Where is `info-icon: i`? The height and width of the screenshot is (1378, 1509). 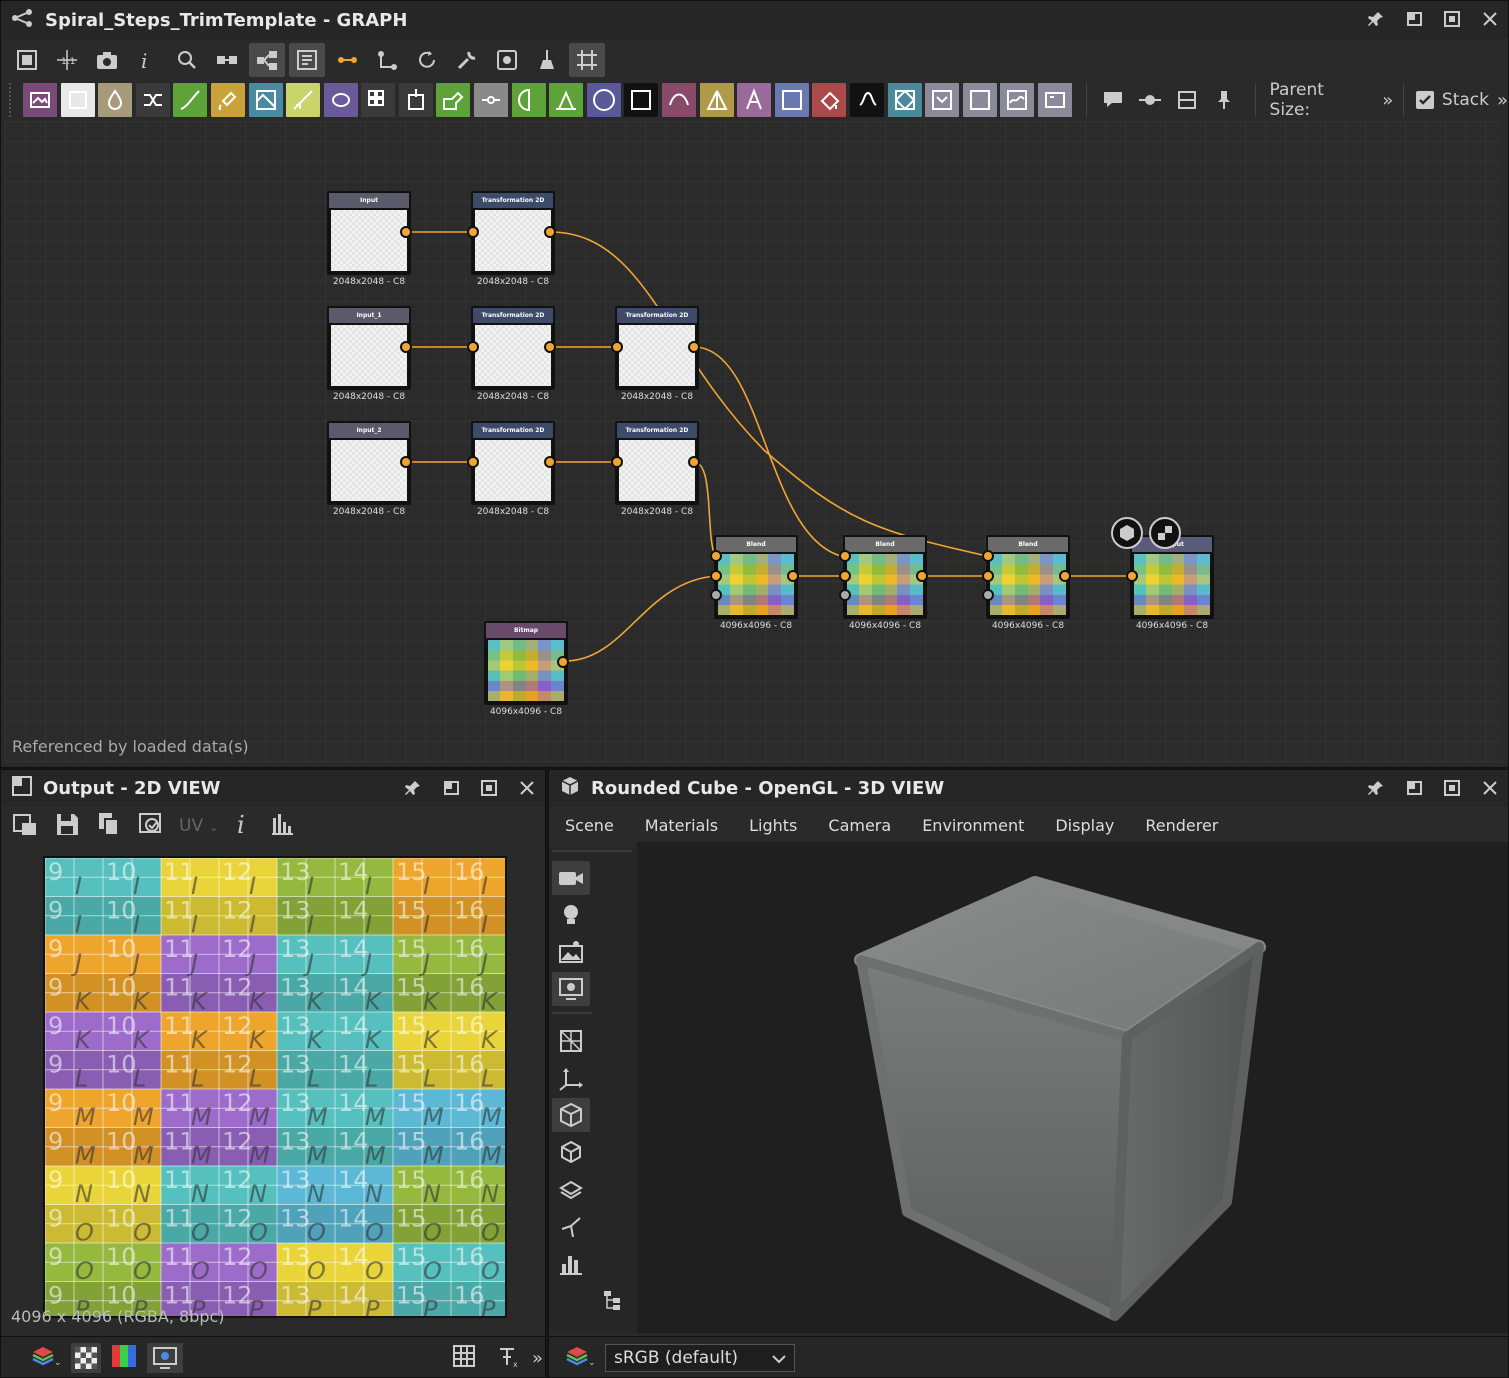
info-icon: i is located at coordinates (243, 826).